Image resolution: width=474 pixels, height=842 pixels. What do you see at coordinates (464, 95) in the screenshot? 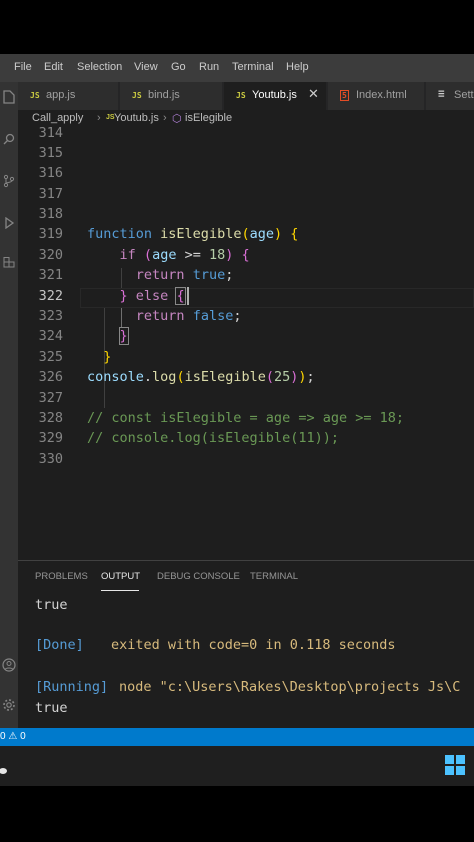
I see `tab-label: Sett` at bounding box center [464, 95].